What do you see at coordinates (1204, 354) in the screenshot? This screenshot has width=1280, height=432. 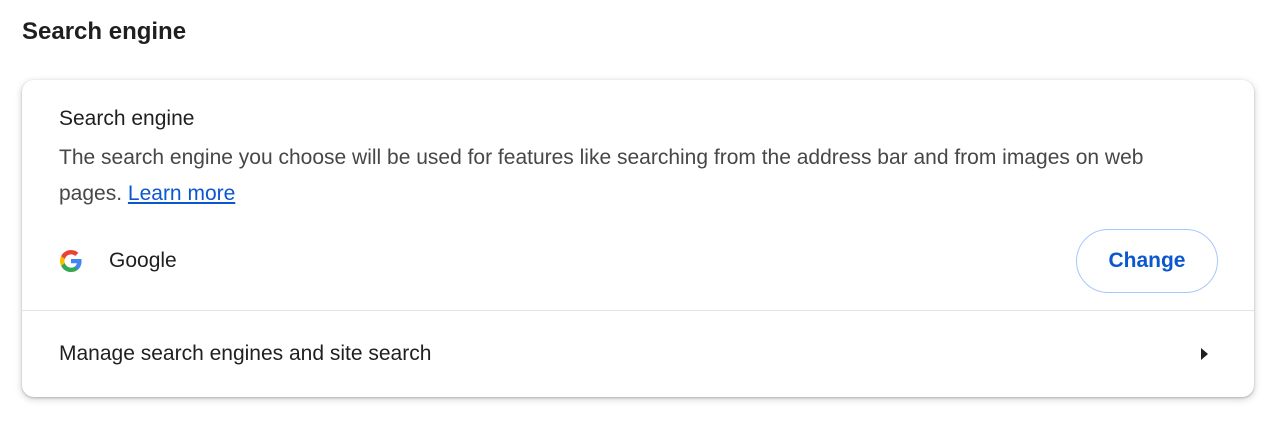 I see `arrow-right-icon` at bounding box center [1204, 354].